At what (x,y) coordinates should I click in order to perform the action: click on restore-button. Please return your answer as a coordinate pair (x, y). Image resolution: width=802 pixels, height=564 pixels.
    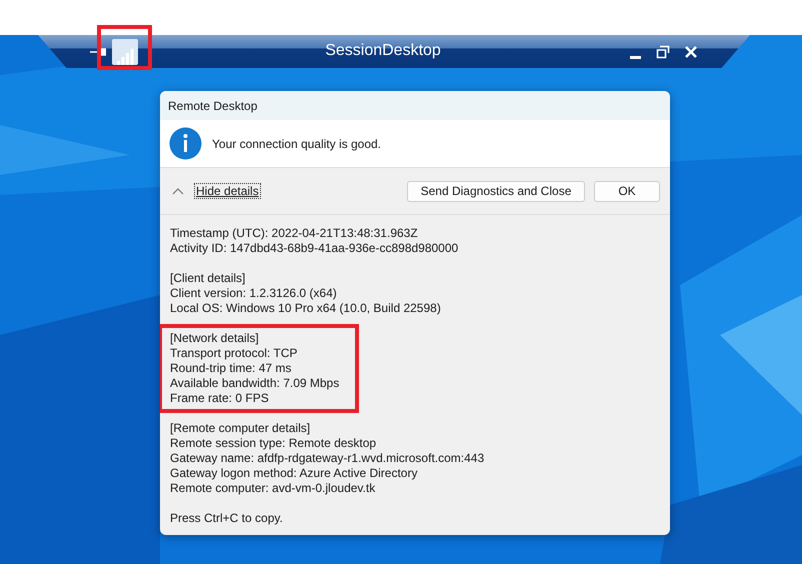
    Looking at the image, I should click on (663, 51).